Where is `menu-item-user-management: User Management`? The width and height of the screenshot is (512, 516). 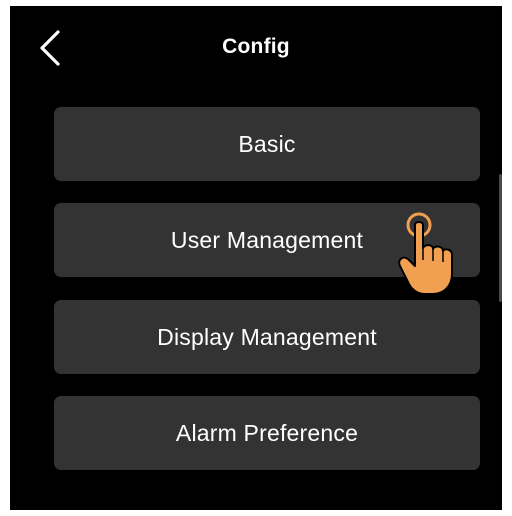
menu-item-user-management: User Management is located at coordinates (267, 240).